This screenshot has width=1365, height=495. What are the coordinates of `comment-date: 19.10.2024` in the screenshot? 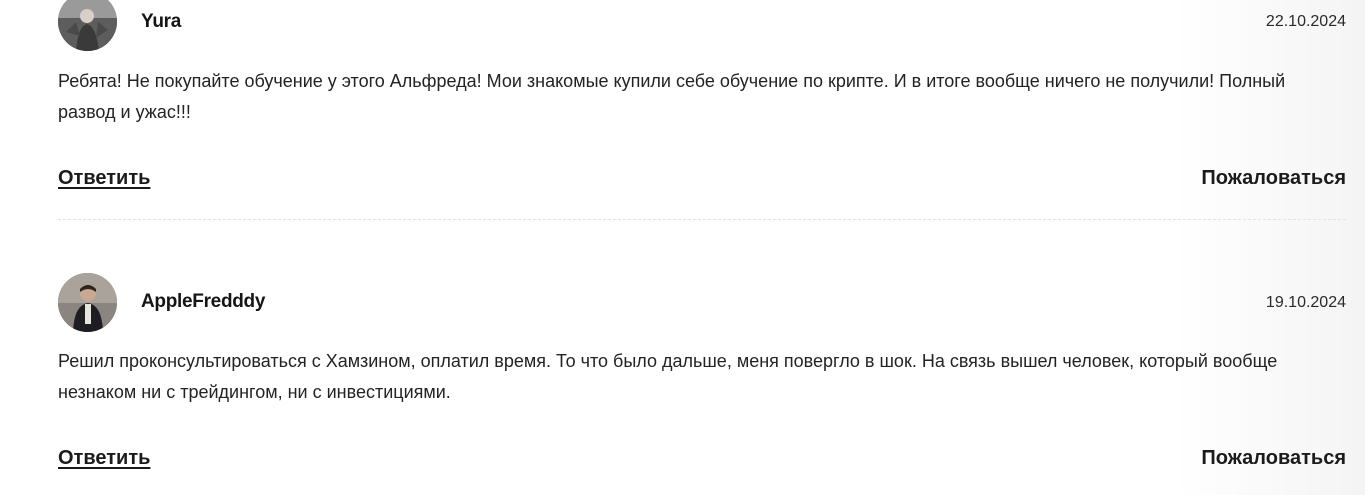 It's located at (1305, 302).